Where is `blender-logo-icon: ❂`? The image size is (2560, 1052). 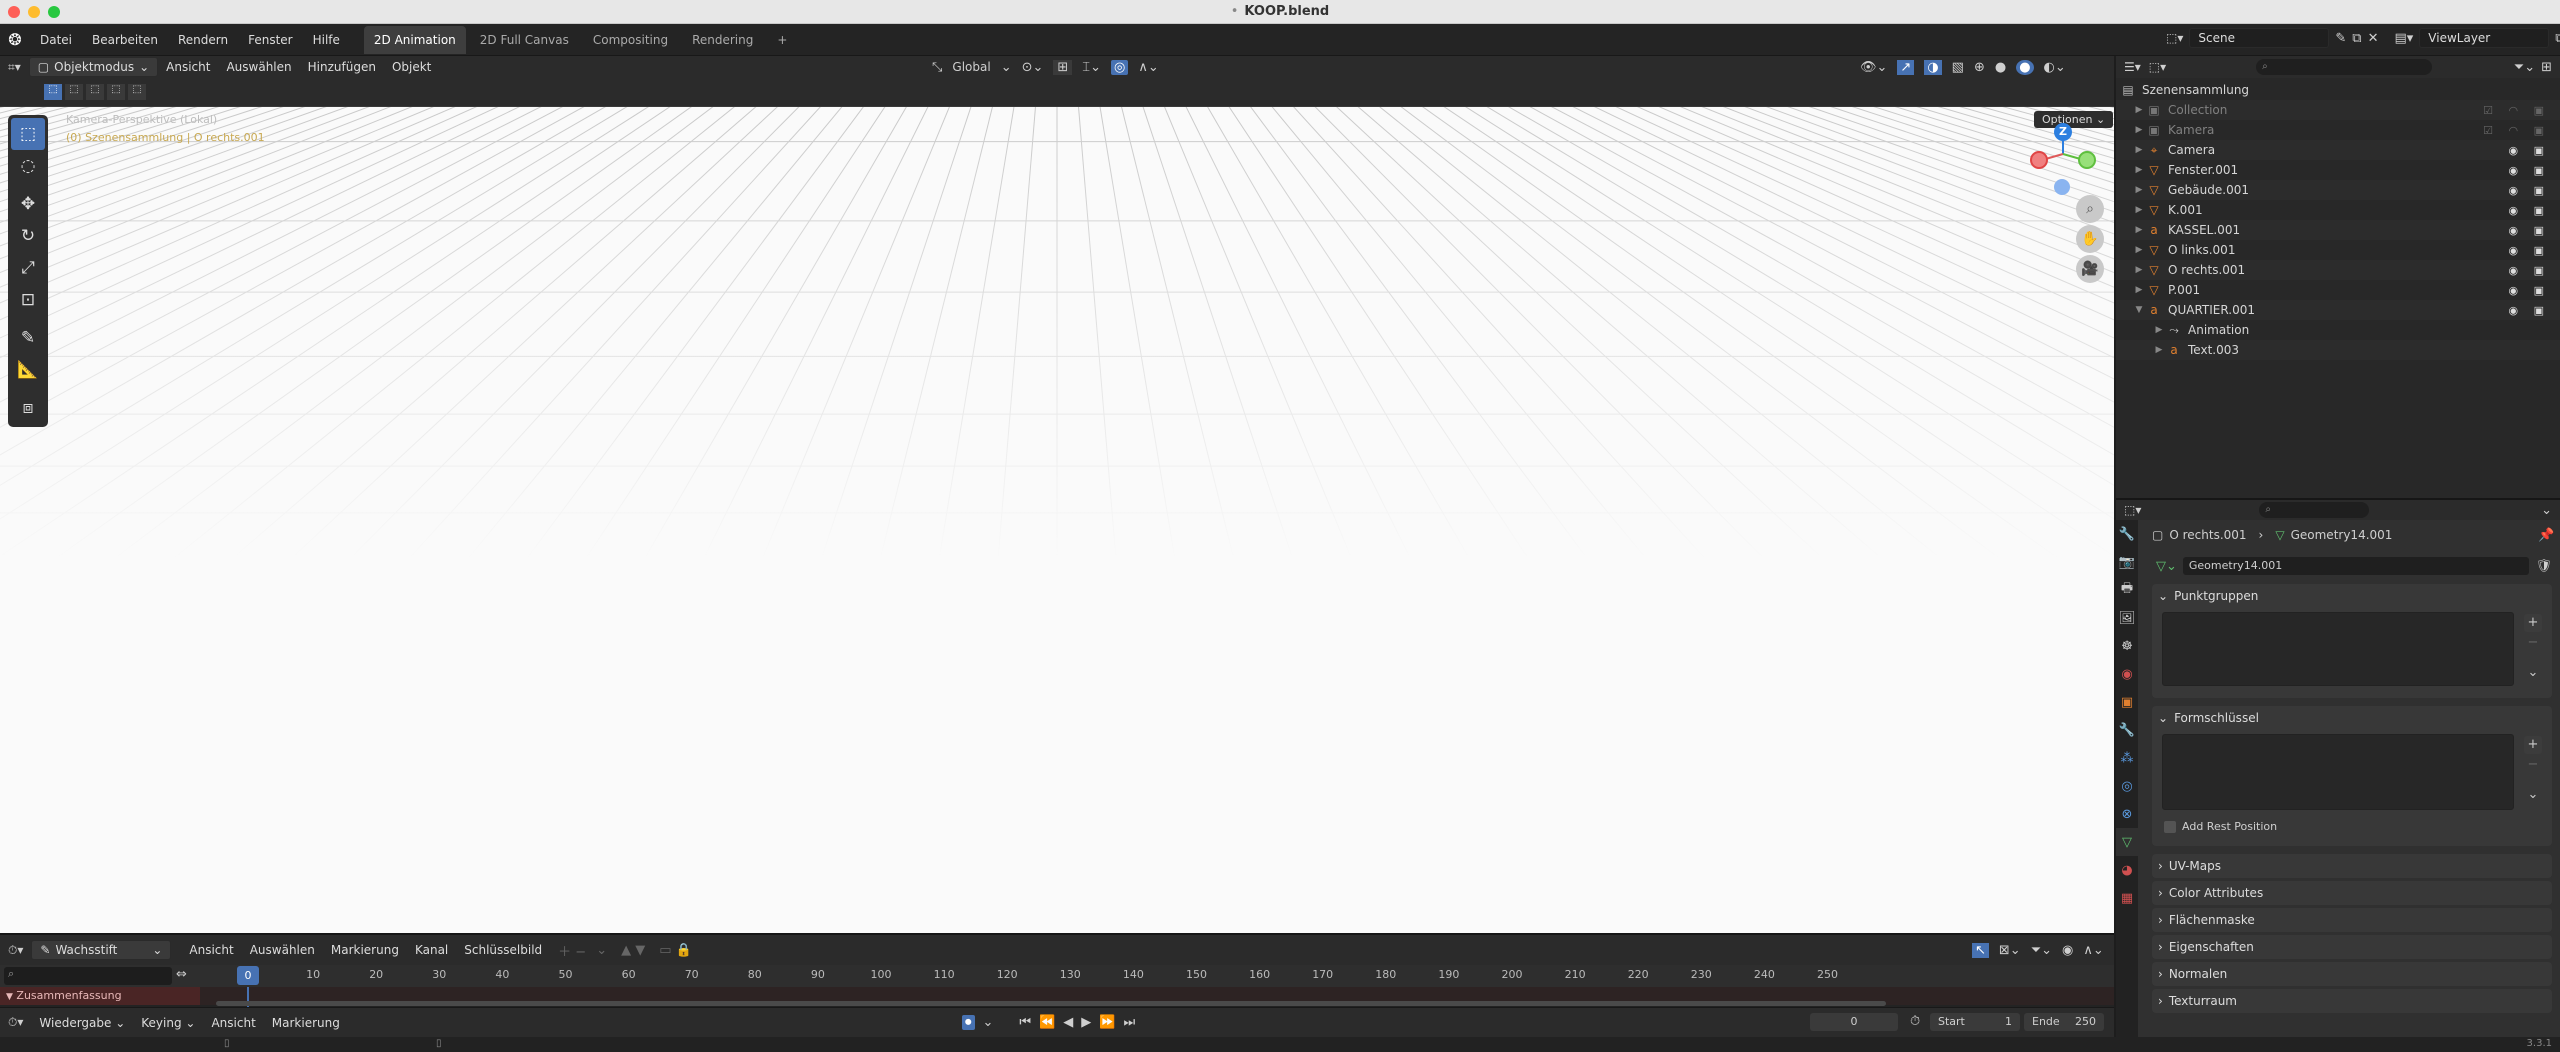 blender-logo-icon: ❂ is located at coordinates (15, 39).